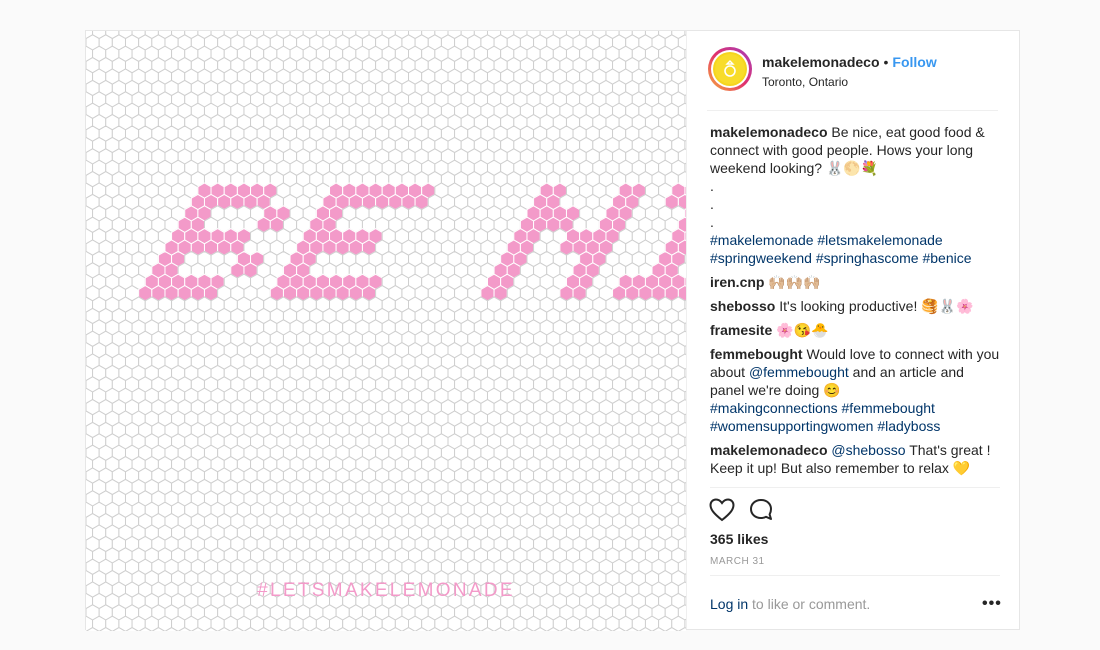 The width and height of the screenshot is (1100, 650). I want to click on comment-item: framesite 🌸😘🐣, so click(855, 330).